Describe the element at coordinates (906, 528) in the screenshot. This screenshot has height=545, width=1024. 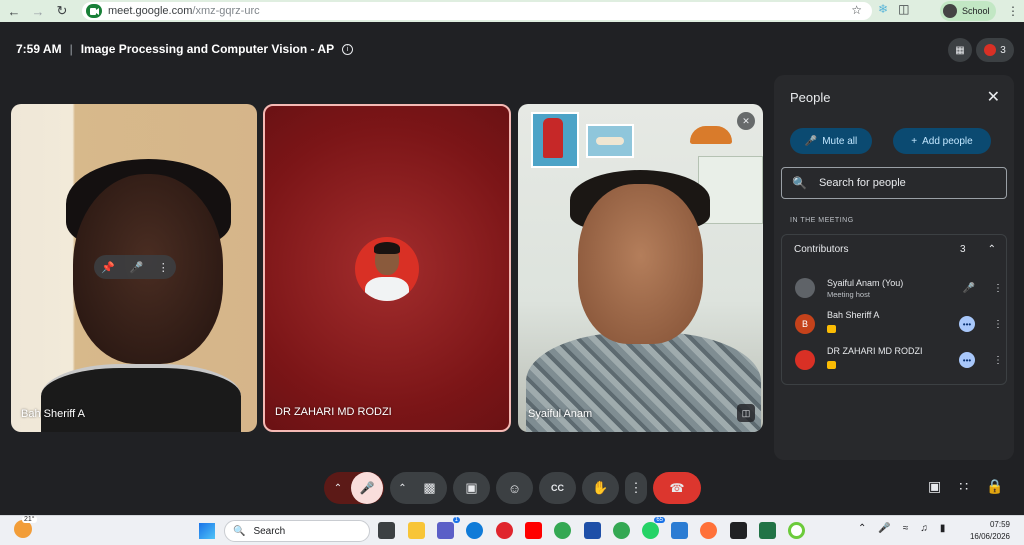
I see `wifi-icon: ≈` at that location.